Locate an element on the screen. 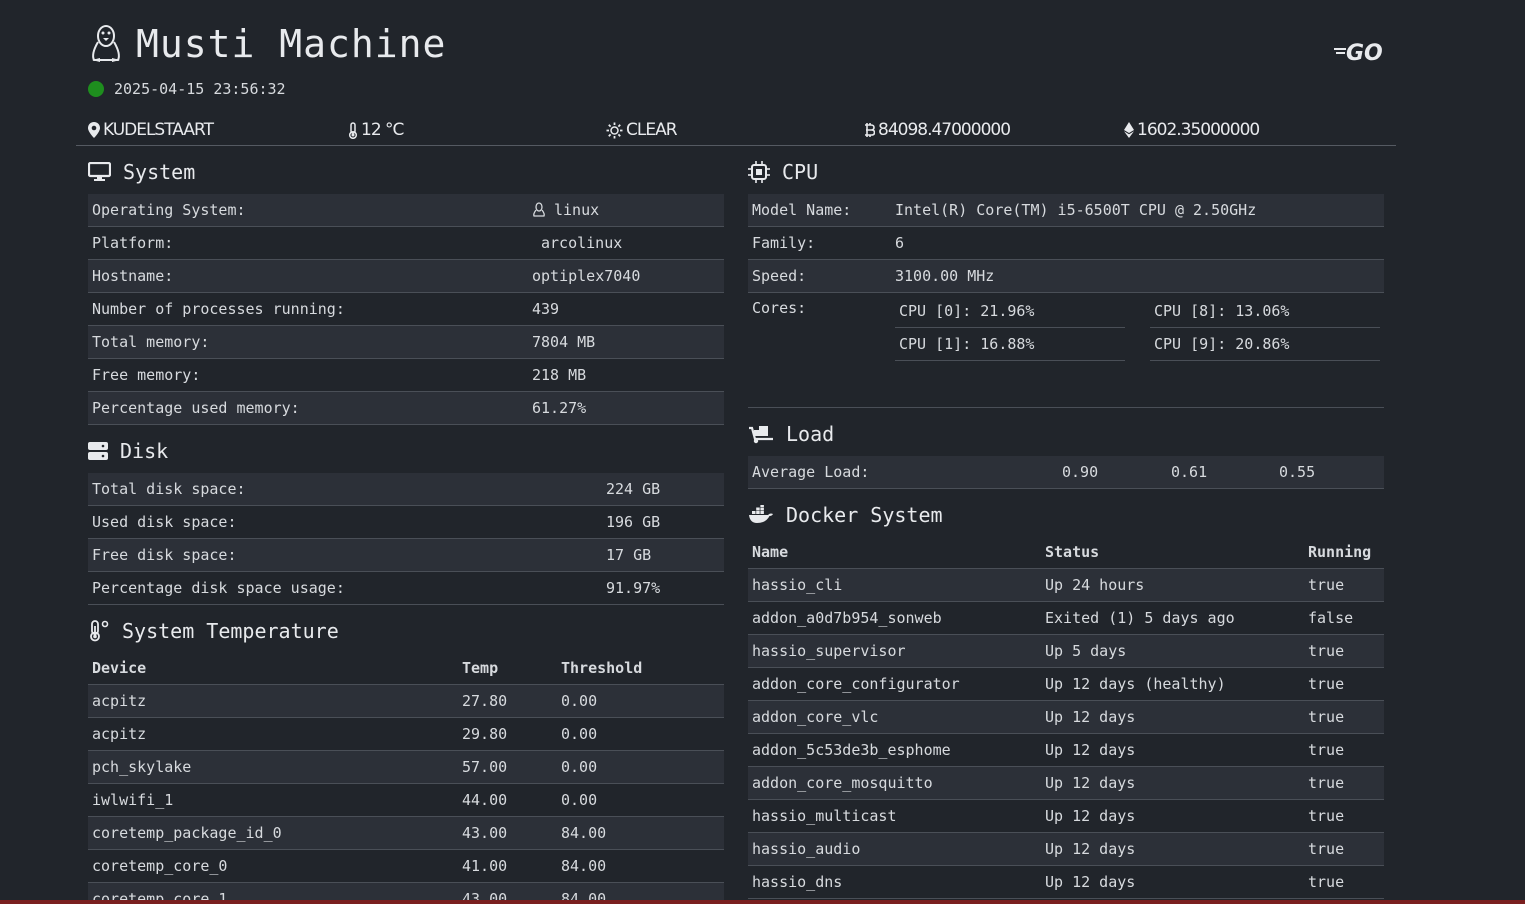 This screenshot has height=904, width=1525. title-row: Musti Machine is located at coordinates (267, 44).